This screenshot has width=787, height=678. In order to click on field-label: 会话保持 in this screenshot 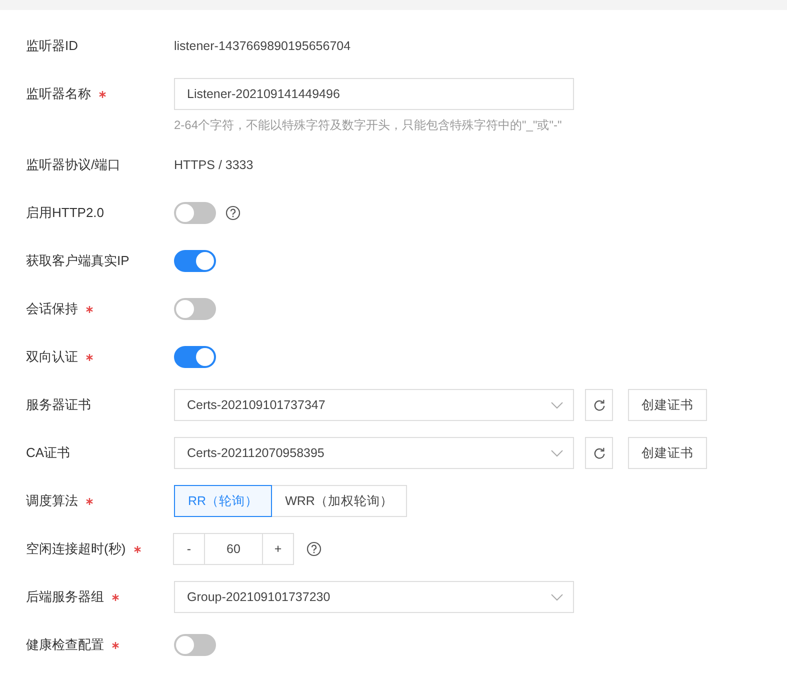, I will do `click(52, 309)`.